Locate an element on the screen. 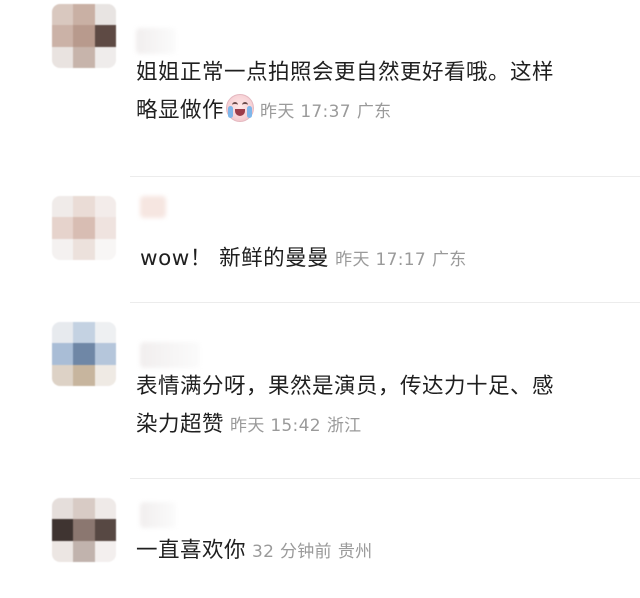 The image size is (640, 598). comment-meta: 昨天 15:42 浙江 is located at coordinates (295, 426).